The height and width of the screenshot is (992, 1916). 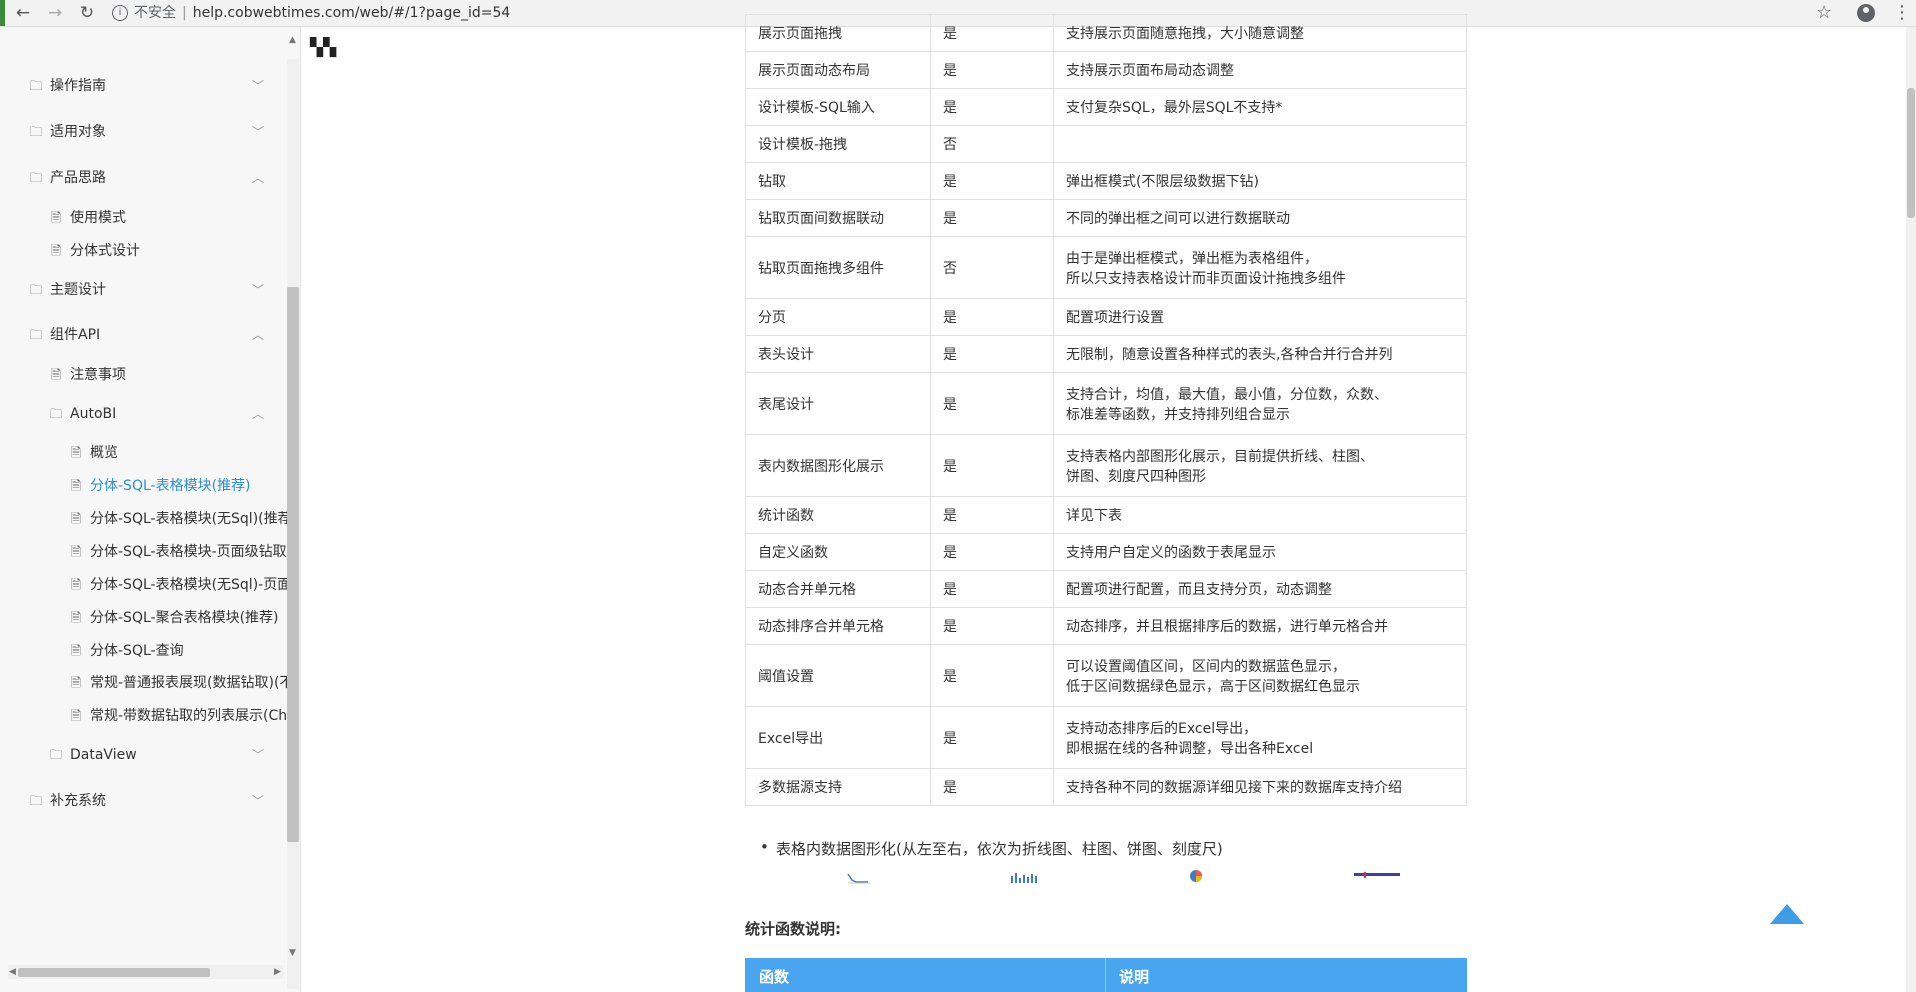 I want to click on cell-text-line2: 低于区间数据绿色显示，高于区间数据红色显示, so click(x=1213, y=686).